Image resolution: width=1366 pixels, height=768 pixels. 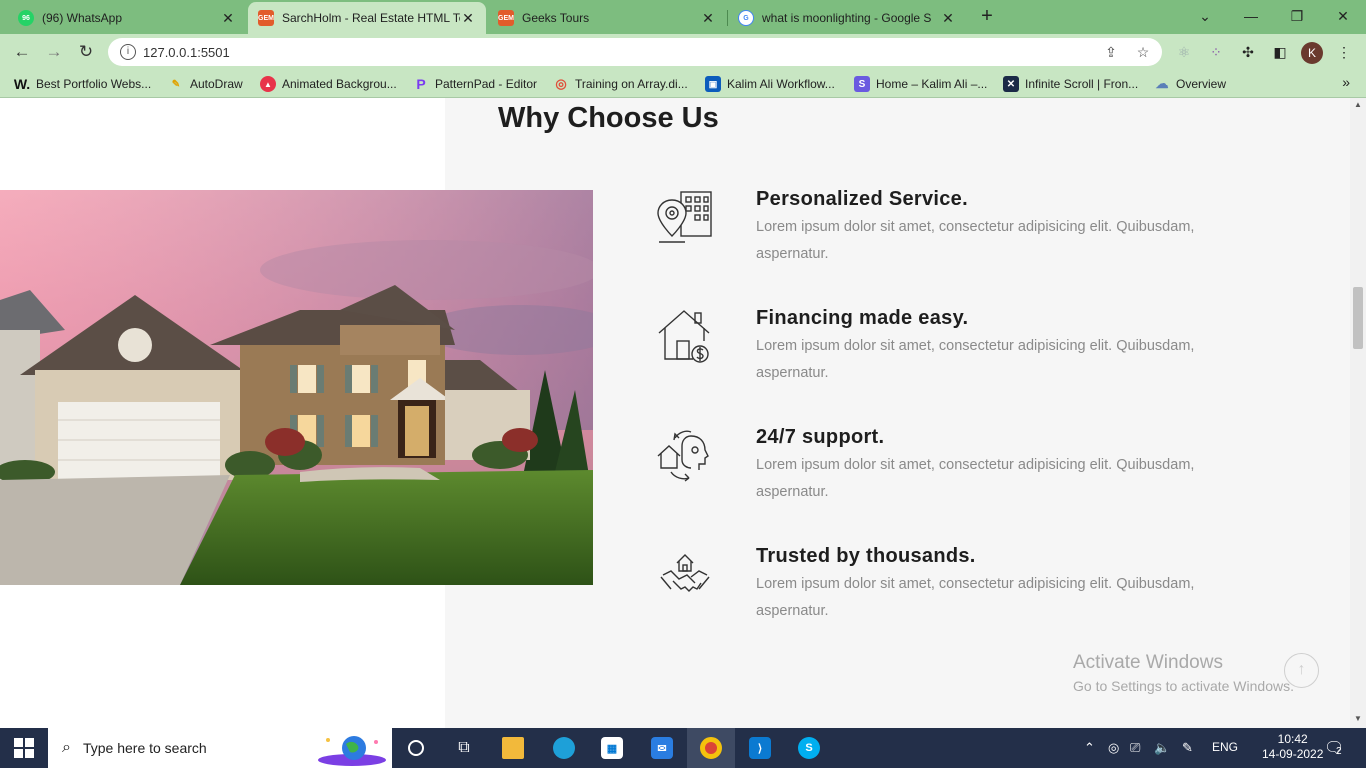 I want to click on skype-icon: S, so click(x=809, y=748).